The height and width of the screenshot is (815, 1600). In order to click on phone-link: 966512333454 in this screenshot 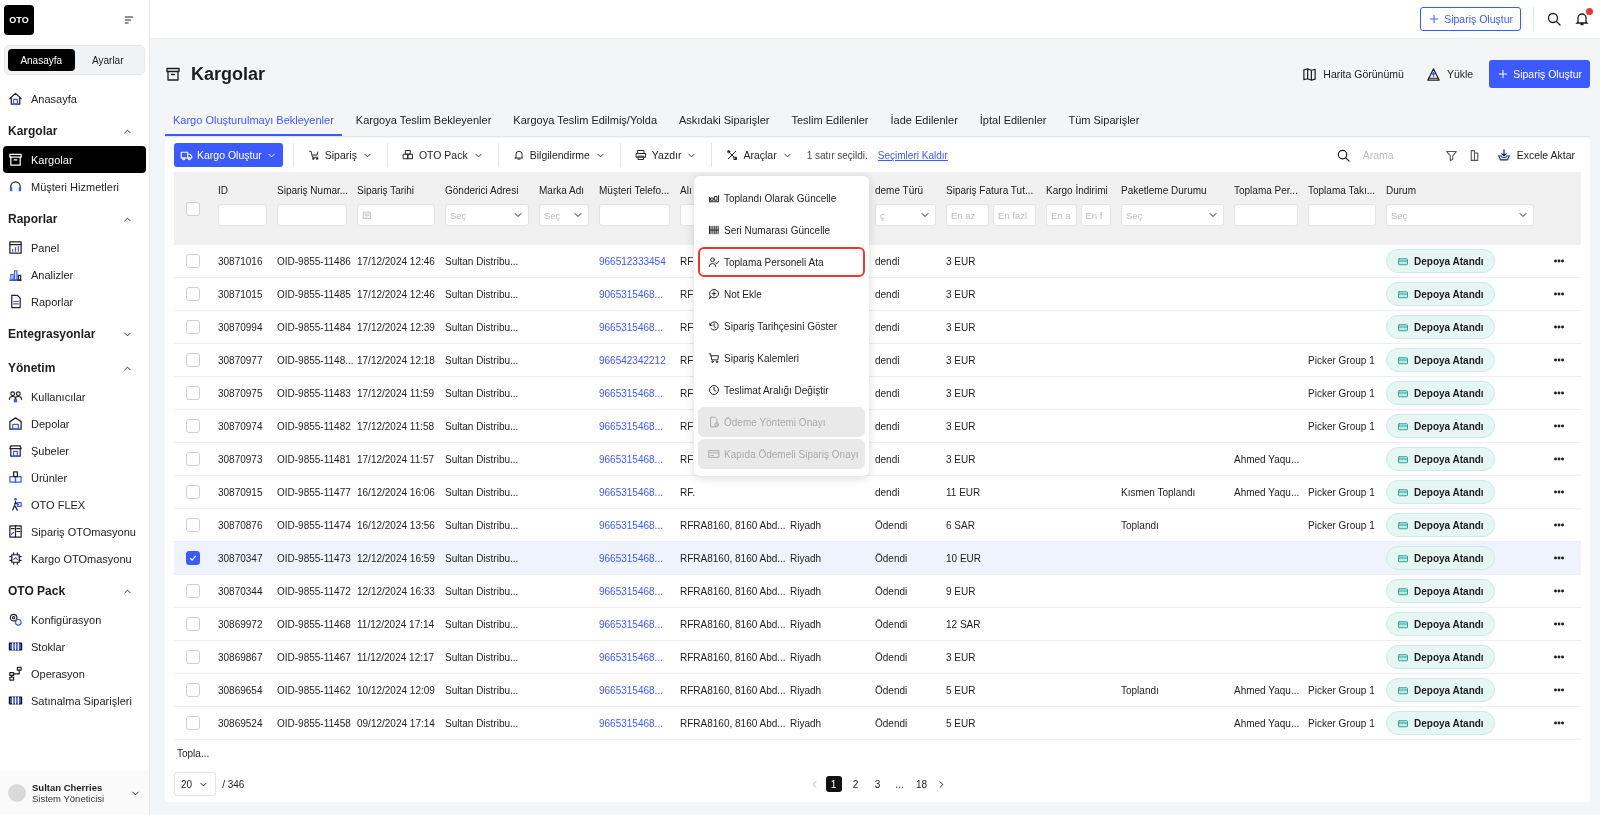, I will do `click(632, 261)`.